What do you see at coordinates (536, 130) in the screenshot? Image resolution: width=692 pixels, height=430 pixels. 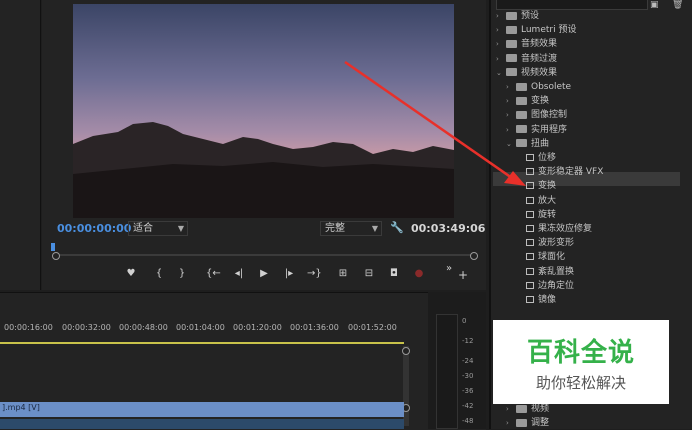 I see `effects-folder: › 实用程序` at bounding box center [536, 130].